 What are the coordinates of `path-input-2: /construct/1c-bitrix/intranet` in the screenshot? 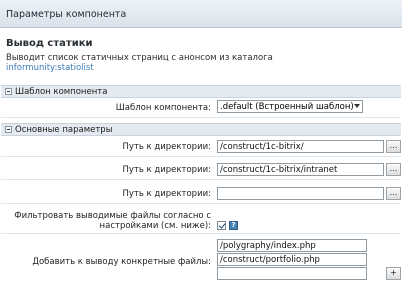 It's located at (300, 169).